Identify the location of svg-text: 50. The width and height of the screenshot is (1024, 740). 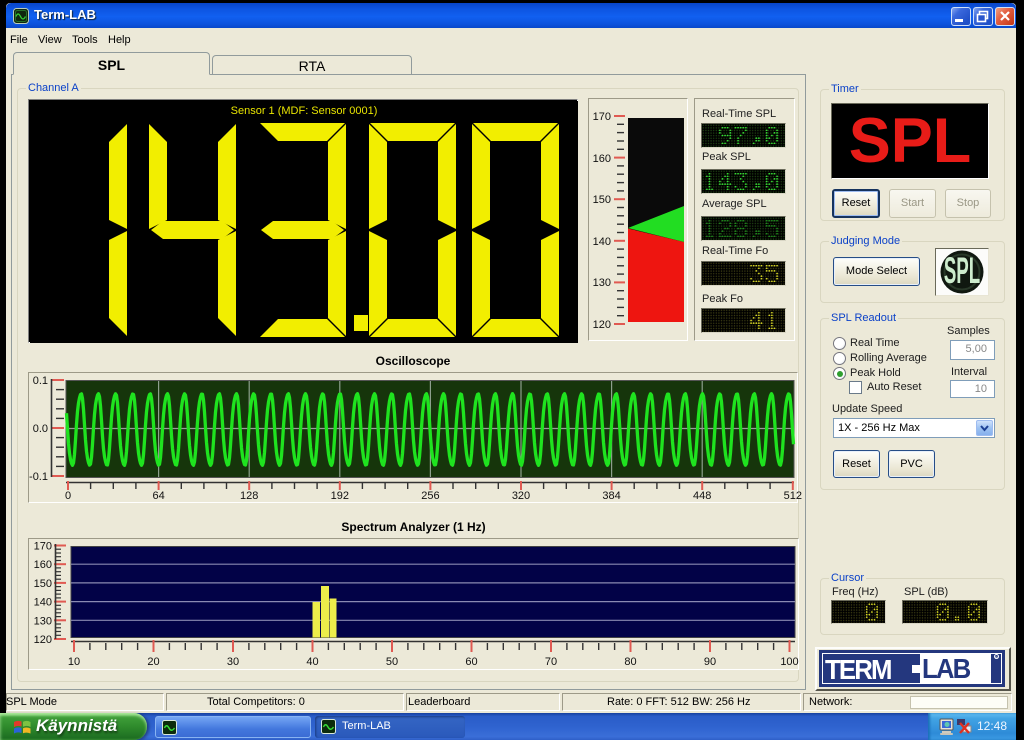
(392, 662).